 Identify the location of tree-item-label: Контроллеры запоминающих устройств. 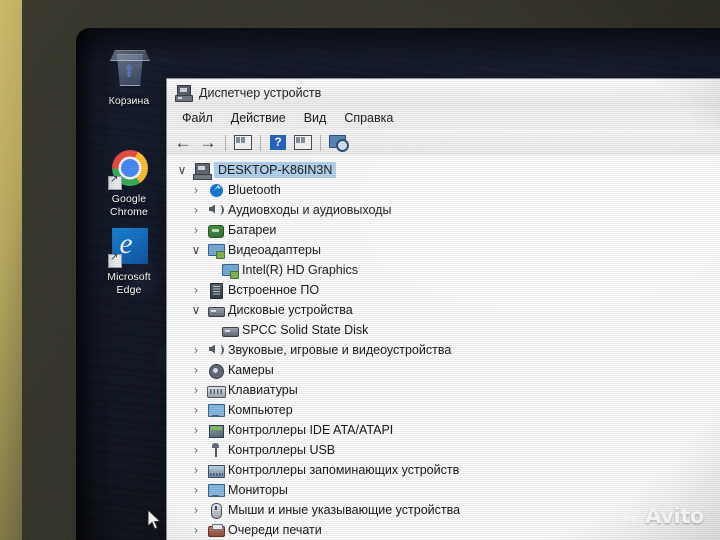
(344, 470).